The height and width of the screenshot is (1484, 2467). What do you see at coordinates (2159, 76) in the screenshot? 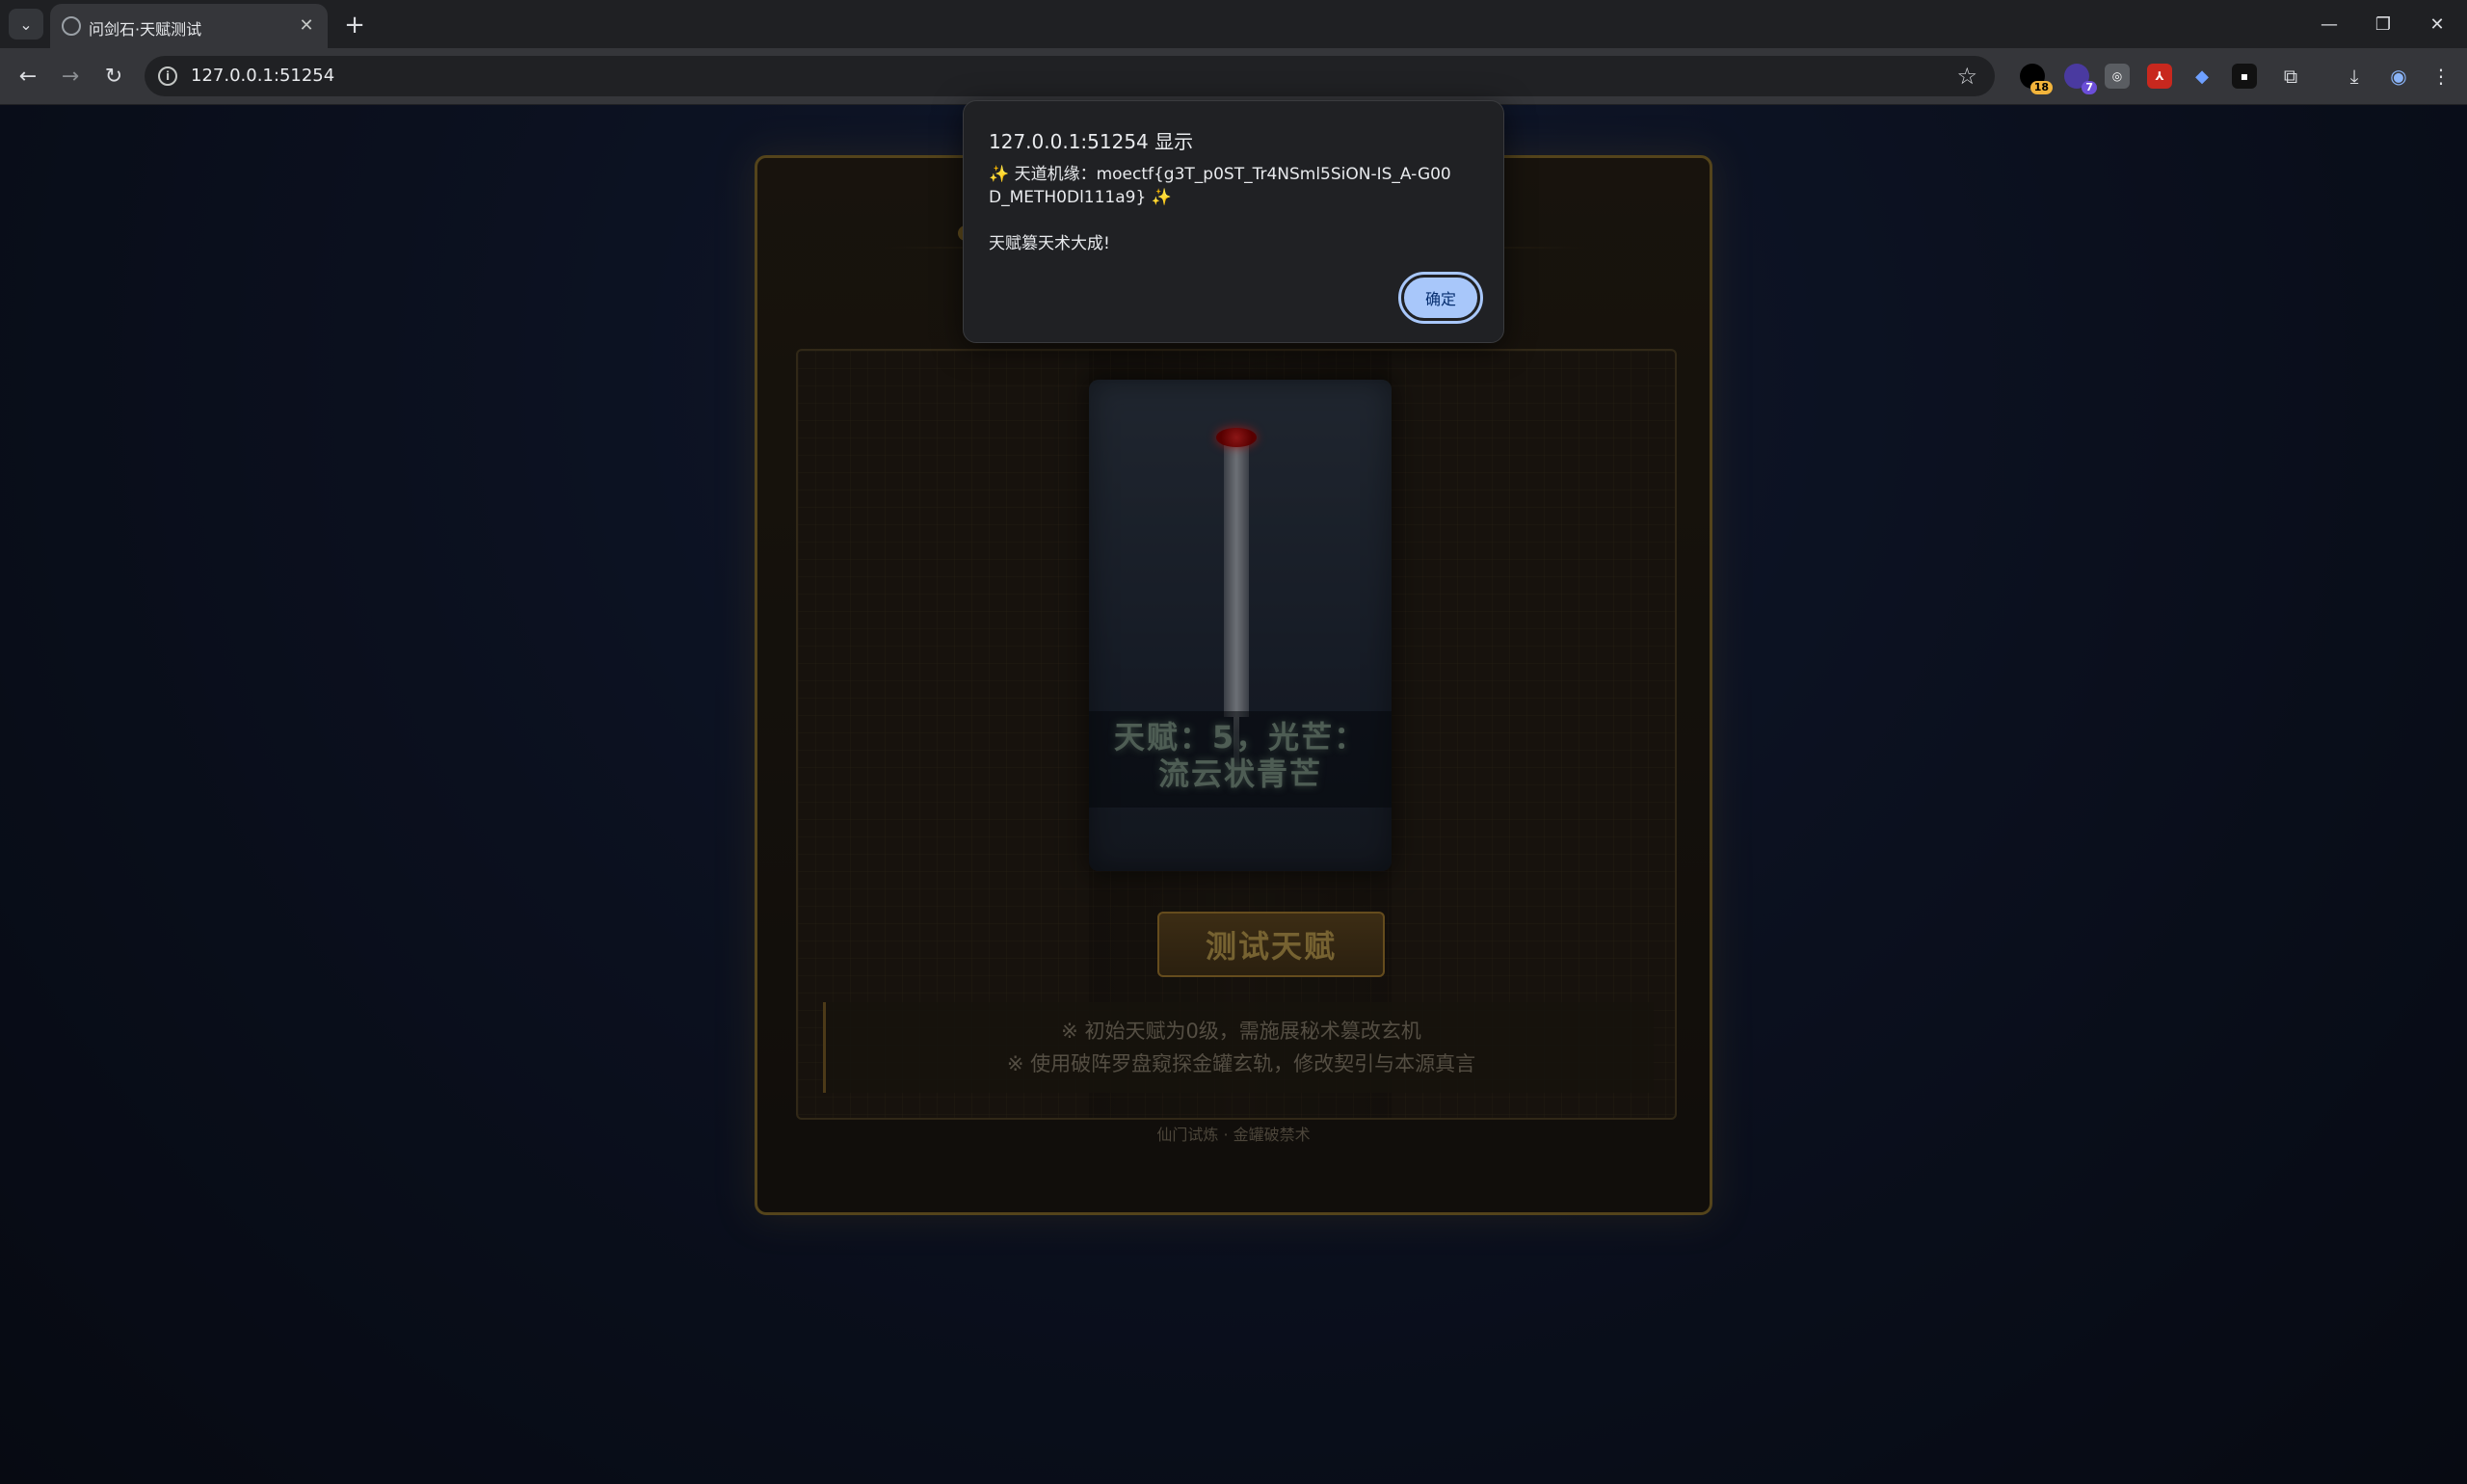
I see `pdf-extension-icon: ⅄` at bounding box center [2159, 76].